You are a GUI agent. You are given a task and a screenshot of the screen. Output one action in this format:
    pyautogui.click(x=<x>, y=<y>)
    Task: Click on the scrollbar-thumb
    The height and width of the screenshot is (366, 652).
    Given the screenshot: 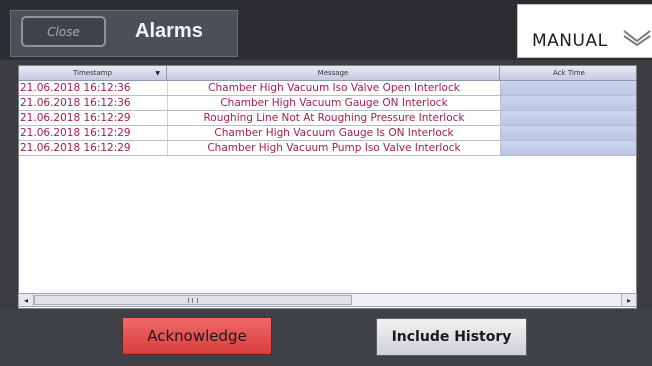 What is the action you would take?
    pyautogui.click(x=193, y=300)
    